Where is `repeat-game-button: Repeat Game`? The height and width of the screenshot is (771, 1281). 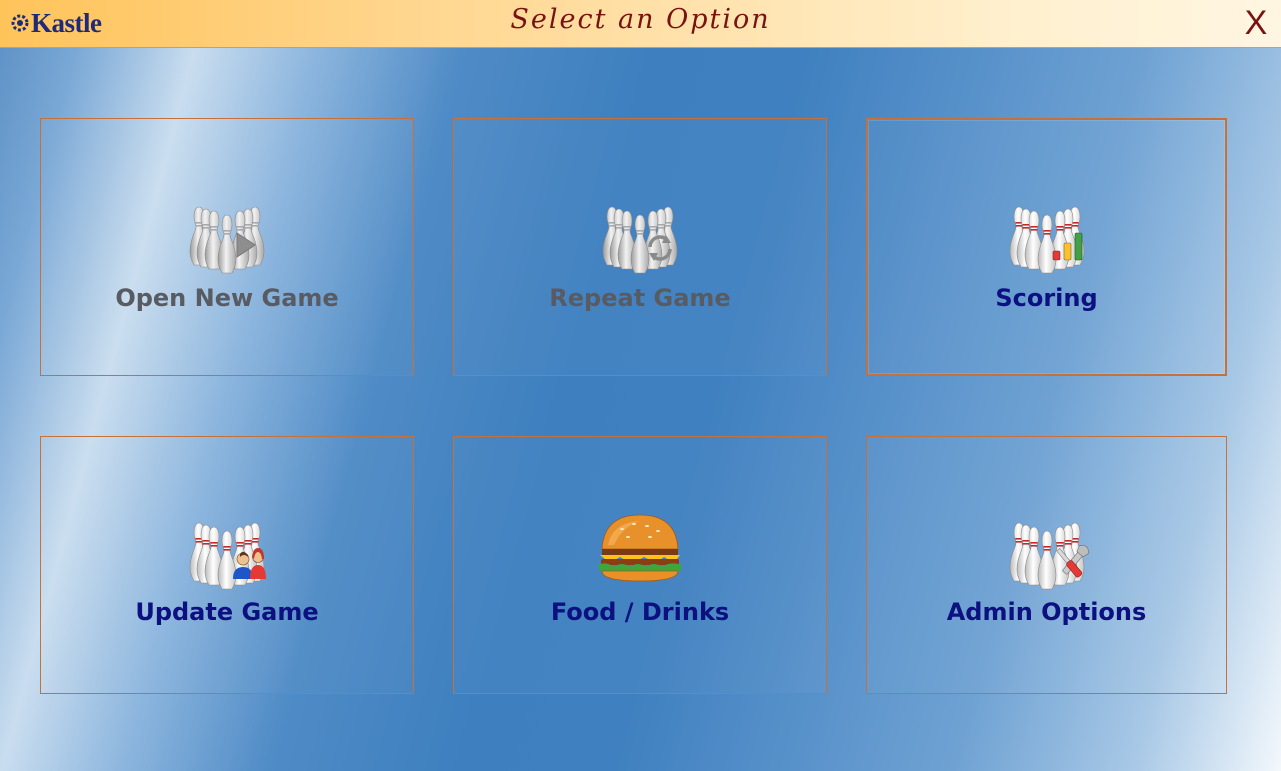
repeat-game-button: Repeat Game is located at coordinates (640, 247).